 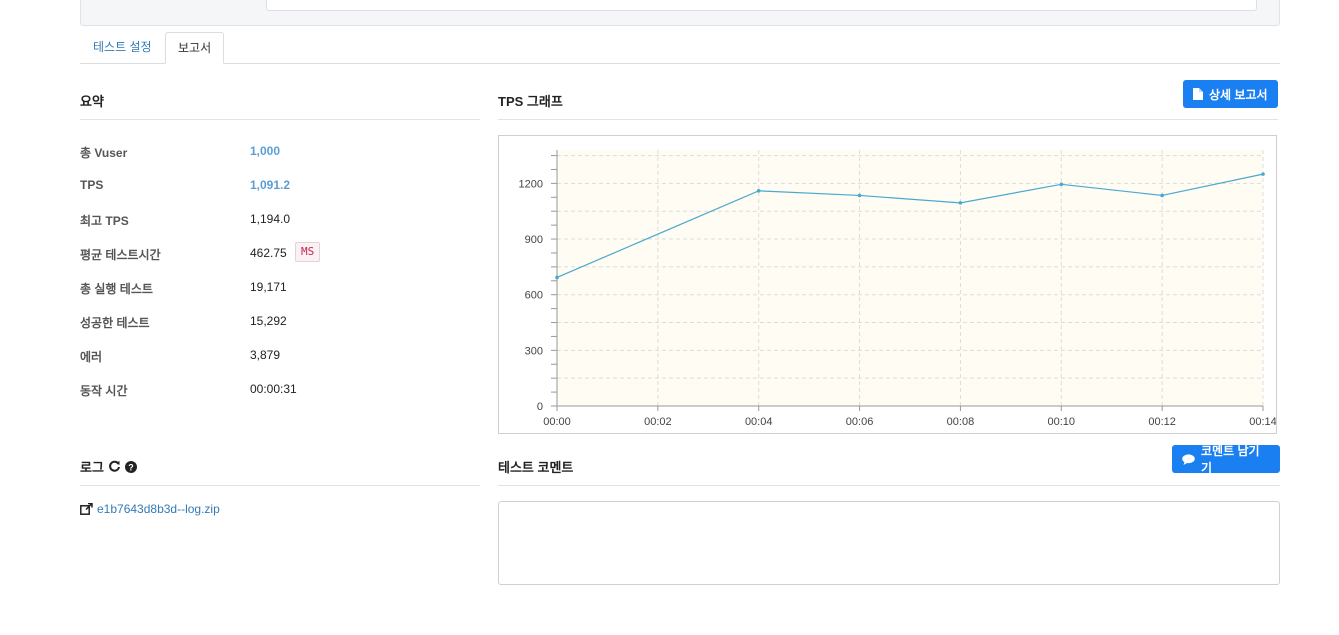 What do you see at coordinates (120, 255) in the screenshot?
I see `summary-label-avg-time: 평균 테스트시간` at bounding box center [120, 255].